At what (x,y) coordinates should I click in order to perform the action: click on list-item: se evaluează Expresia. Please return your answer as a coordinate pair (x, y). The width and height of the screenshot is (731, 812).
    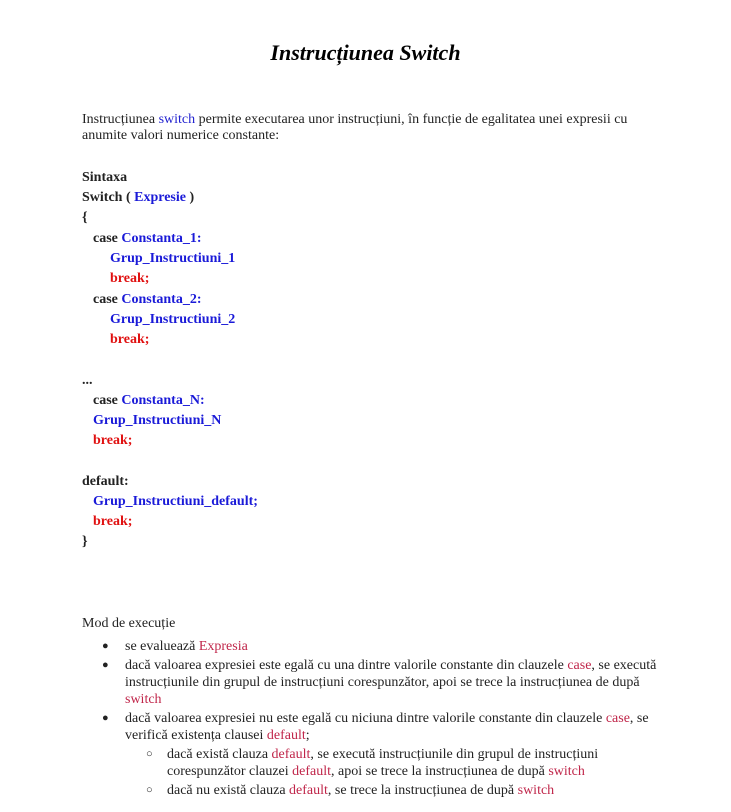
    Looking at the image, I should click on (372, 646).